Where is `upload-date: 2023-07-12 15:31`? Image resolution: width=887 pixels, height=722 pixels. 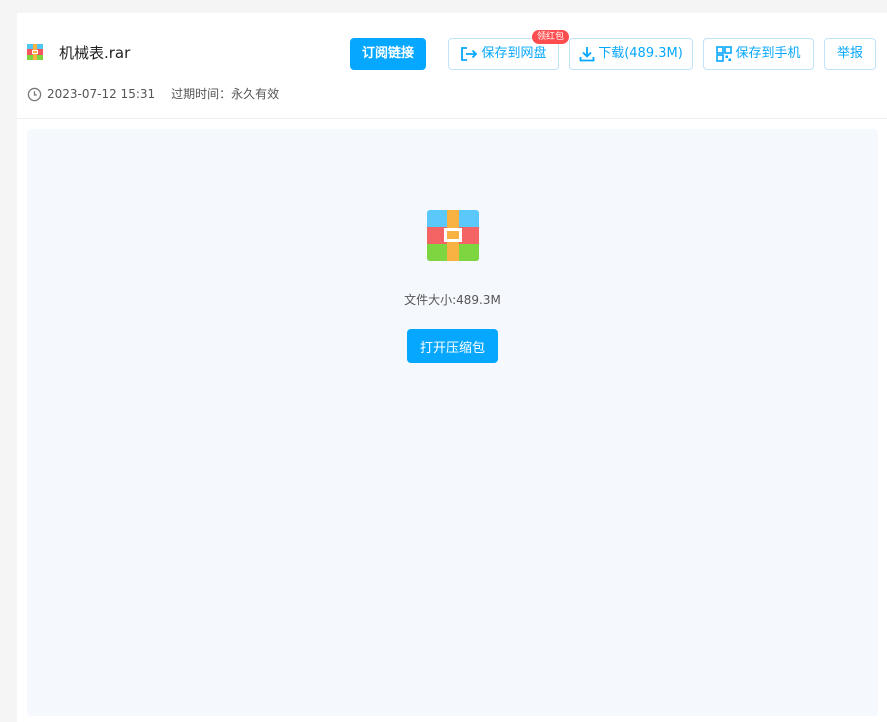
upload-date: 2023-07-12 15:31 is located at coordinates (101, 94).